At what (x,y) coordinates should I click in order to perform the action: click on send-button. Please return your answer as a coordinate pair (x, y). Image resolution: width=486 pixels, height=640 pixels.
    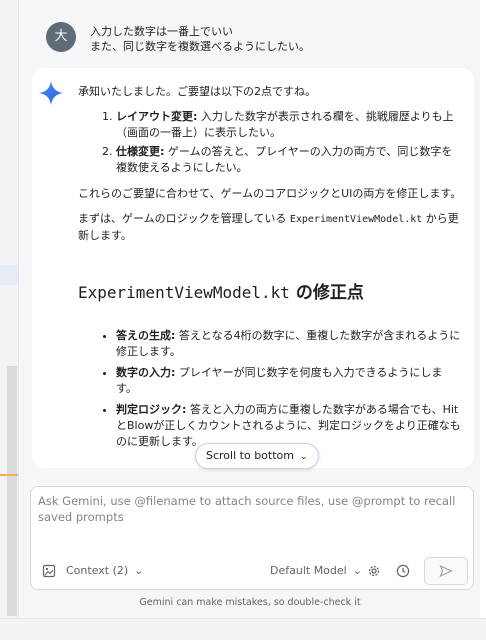
    Looking at the image, I should click on (446, 571).